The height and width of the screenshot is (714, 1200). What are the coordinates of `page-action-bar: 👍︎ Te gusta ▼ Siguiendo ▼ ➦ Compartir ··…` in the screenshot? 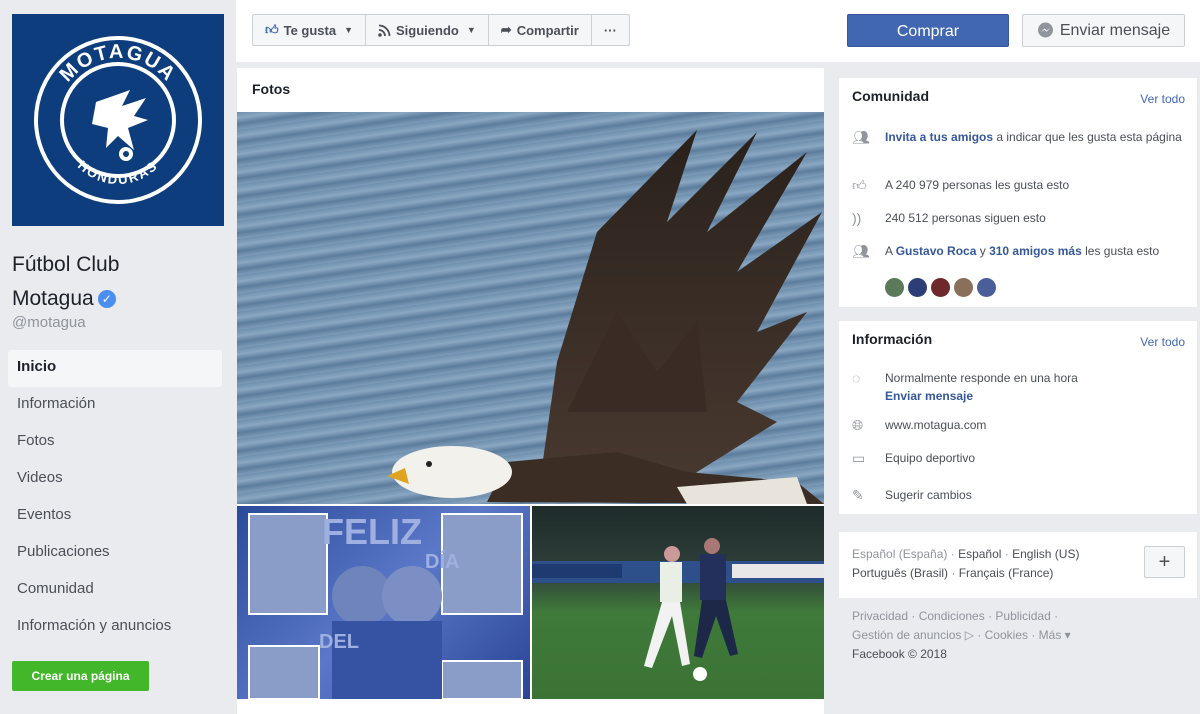 It's located at (718, 31).